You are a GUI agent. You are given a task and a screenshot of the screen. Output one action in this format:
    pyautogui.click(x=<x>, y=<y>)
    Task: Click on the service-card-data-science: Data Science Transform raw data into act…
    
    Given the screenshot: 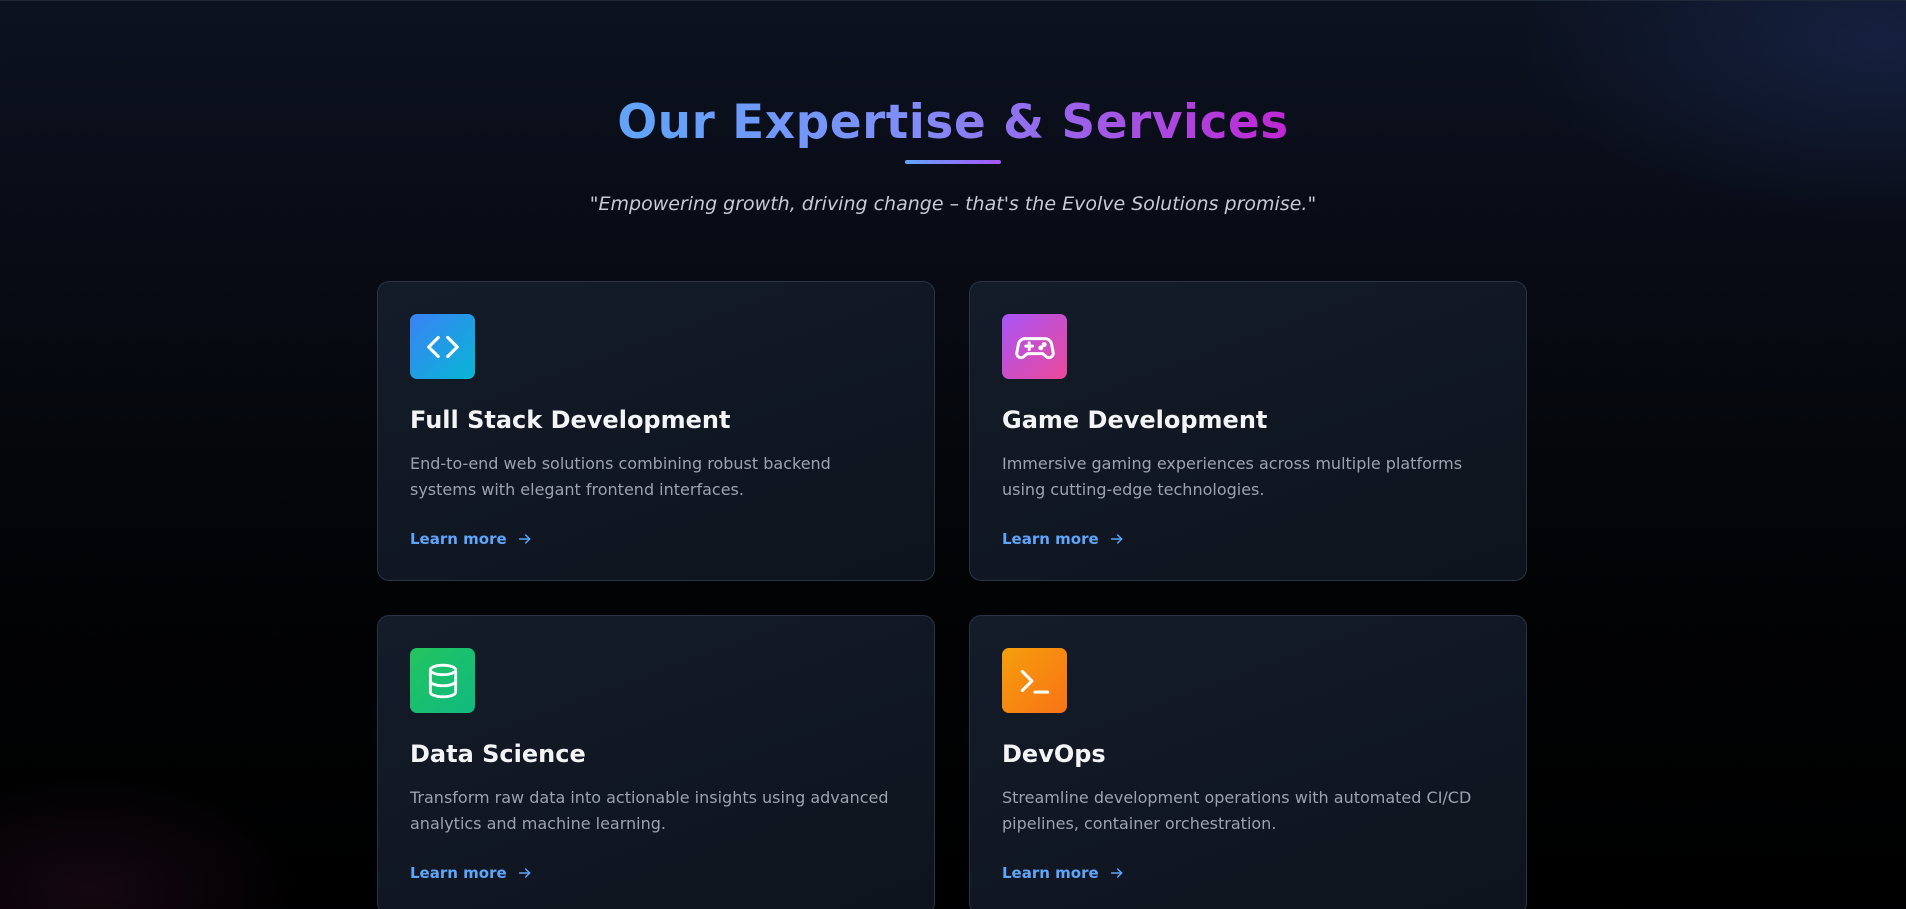 What is the action you would take?
    pyautogui.click(x=656, y=762)
    